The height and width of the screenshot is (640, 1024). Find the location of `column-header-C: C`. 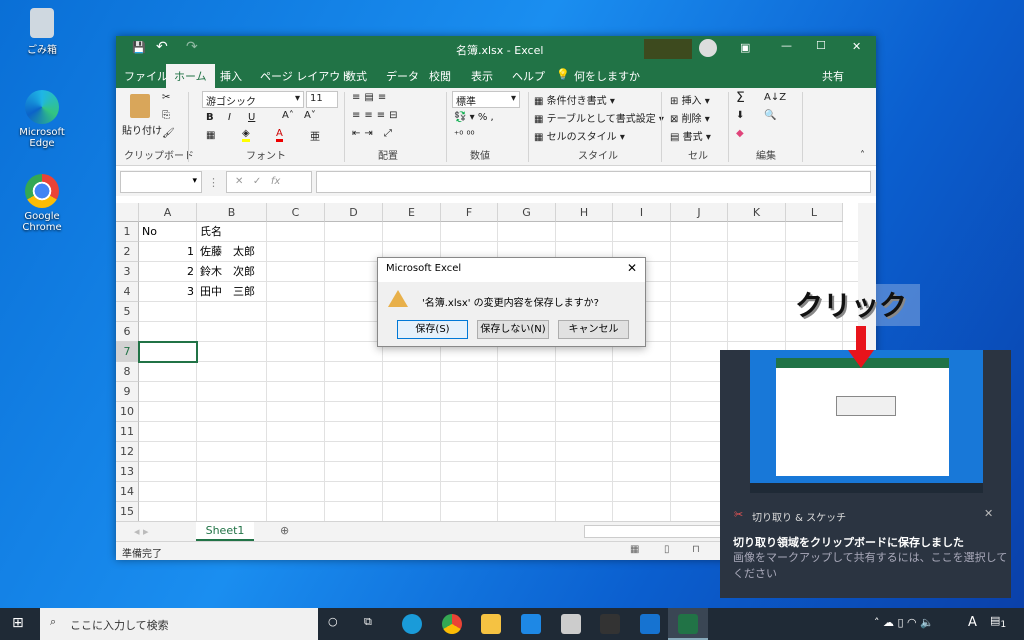

column-header-C: C is located at coordinates (296, 212).